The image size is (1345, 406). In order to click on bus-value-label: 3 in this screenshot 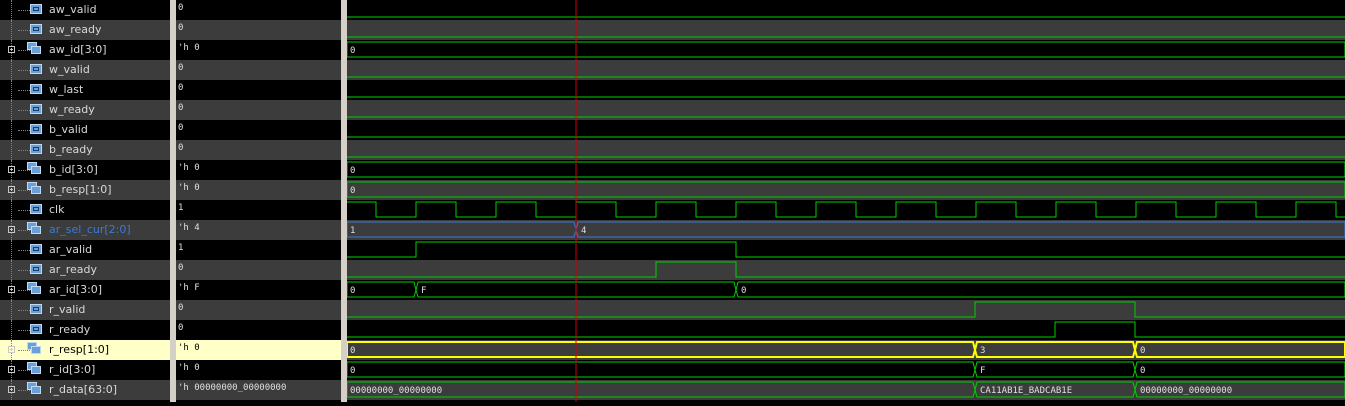, I will do `click(982, 351)`.